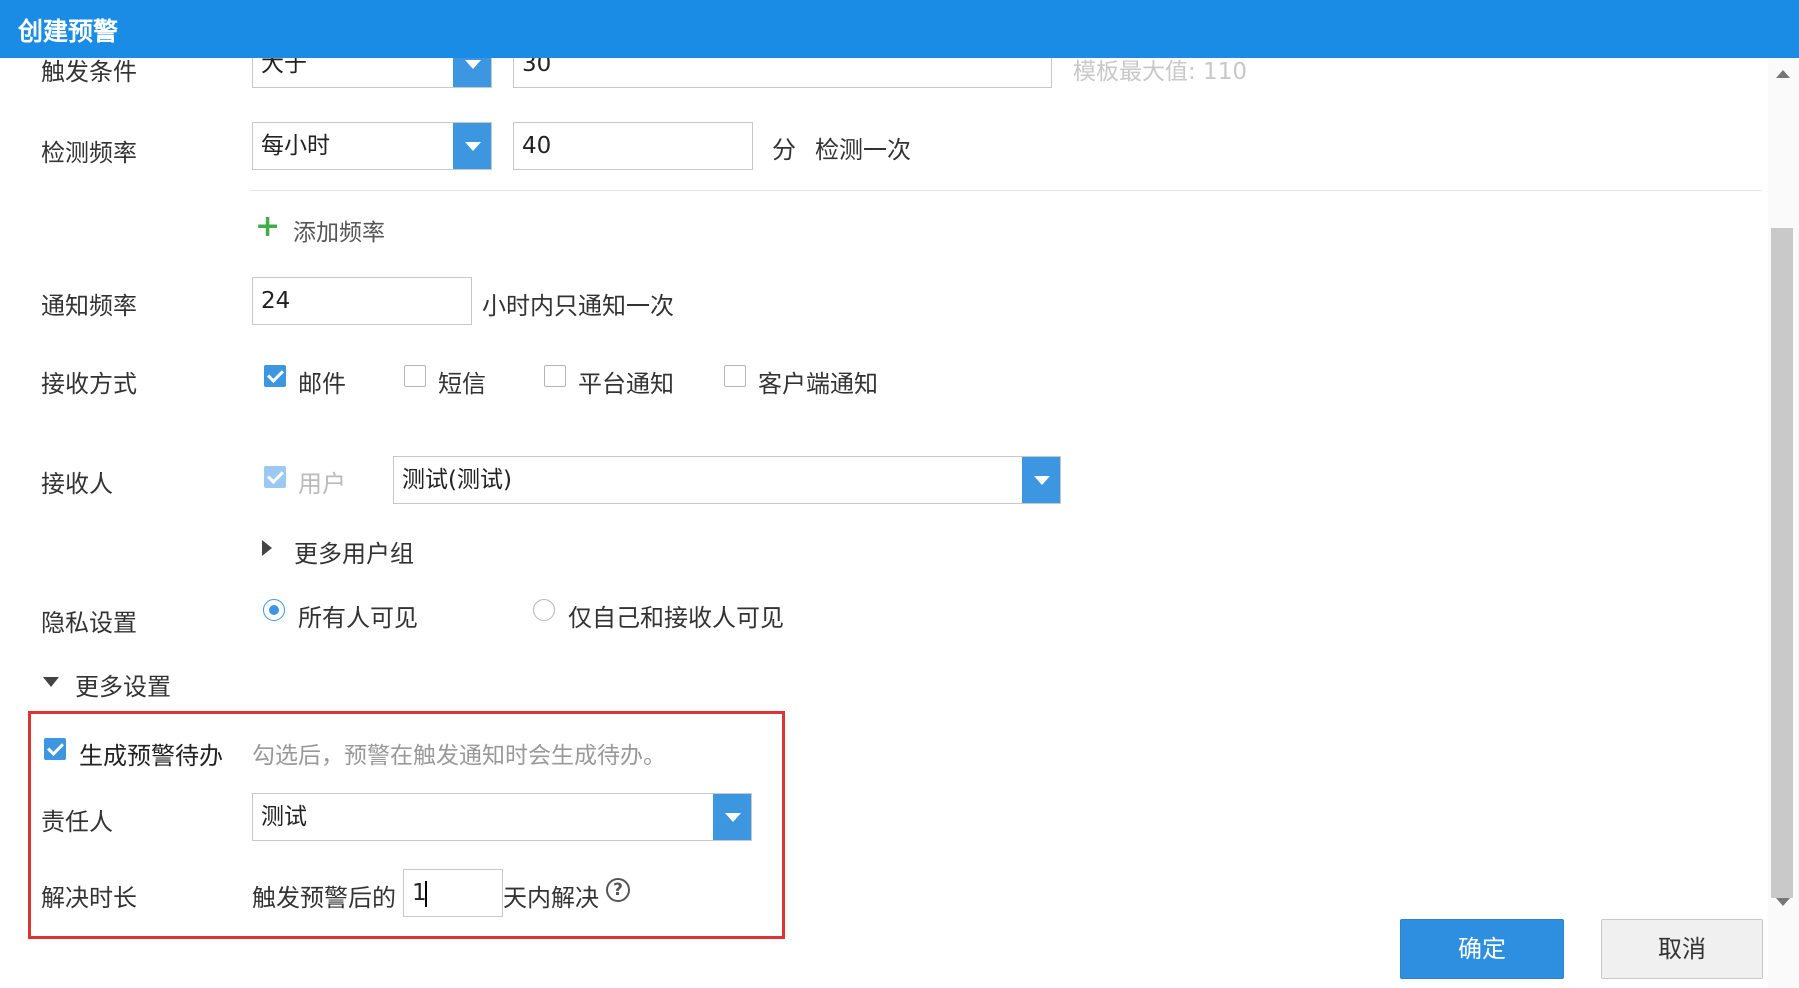 This screenshot has width=1799, height=988. Describe the element at coordinates (735, 376) in the screenshot. I see `client-notify-checkbox` at that location.